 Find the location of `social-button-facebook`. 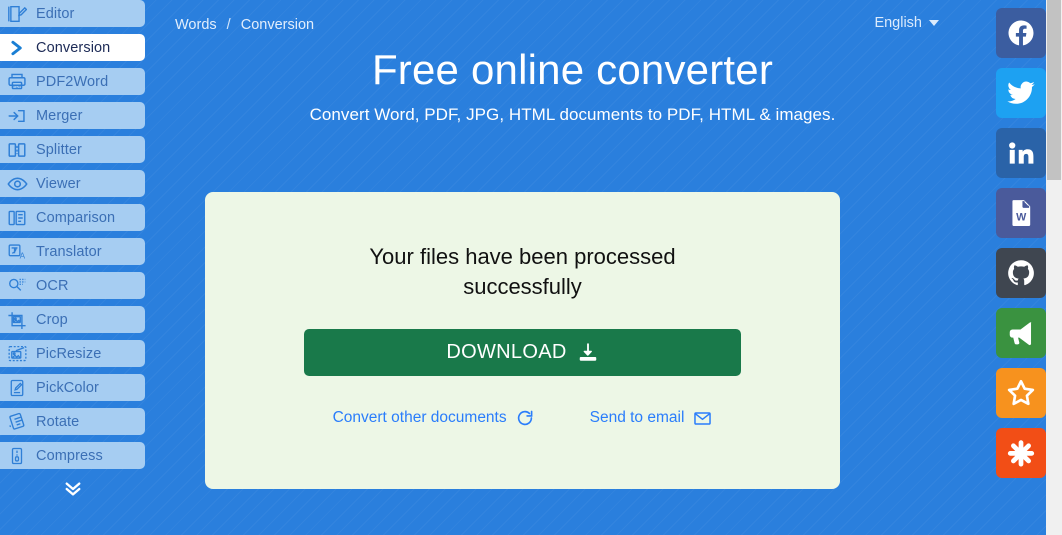

social-button-facebook is located at coordinates (1021, 33).